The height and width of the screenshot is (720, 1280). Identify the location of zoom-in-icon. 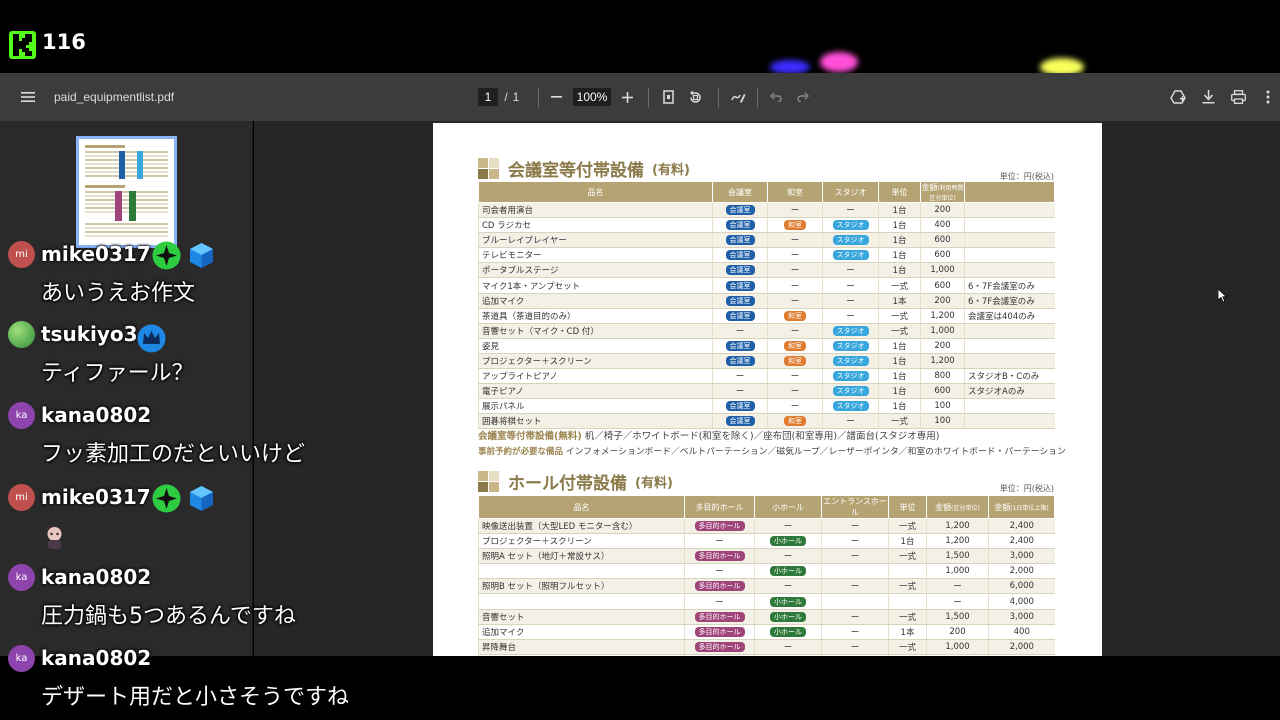
(627, 97).